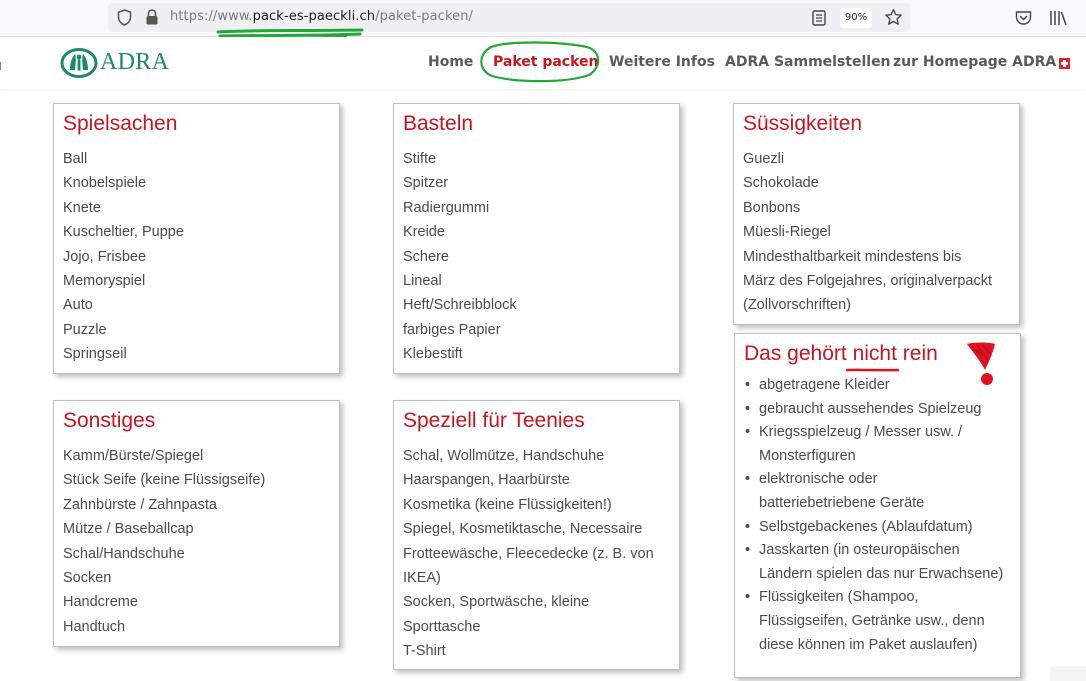  What do you see at coordinates (803, 123) in the screenshot?
I see `card-title: Süssigkeiten` at bounding box center [803, 123].